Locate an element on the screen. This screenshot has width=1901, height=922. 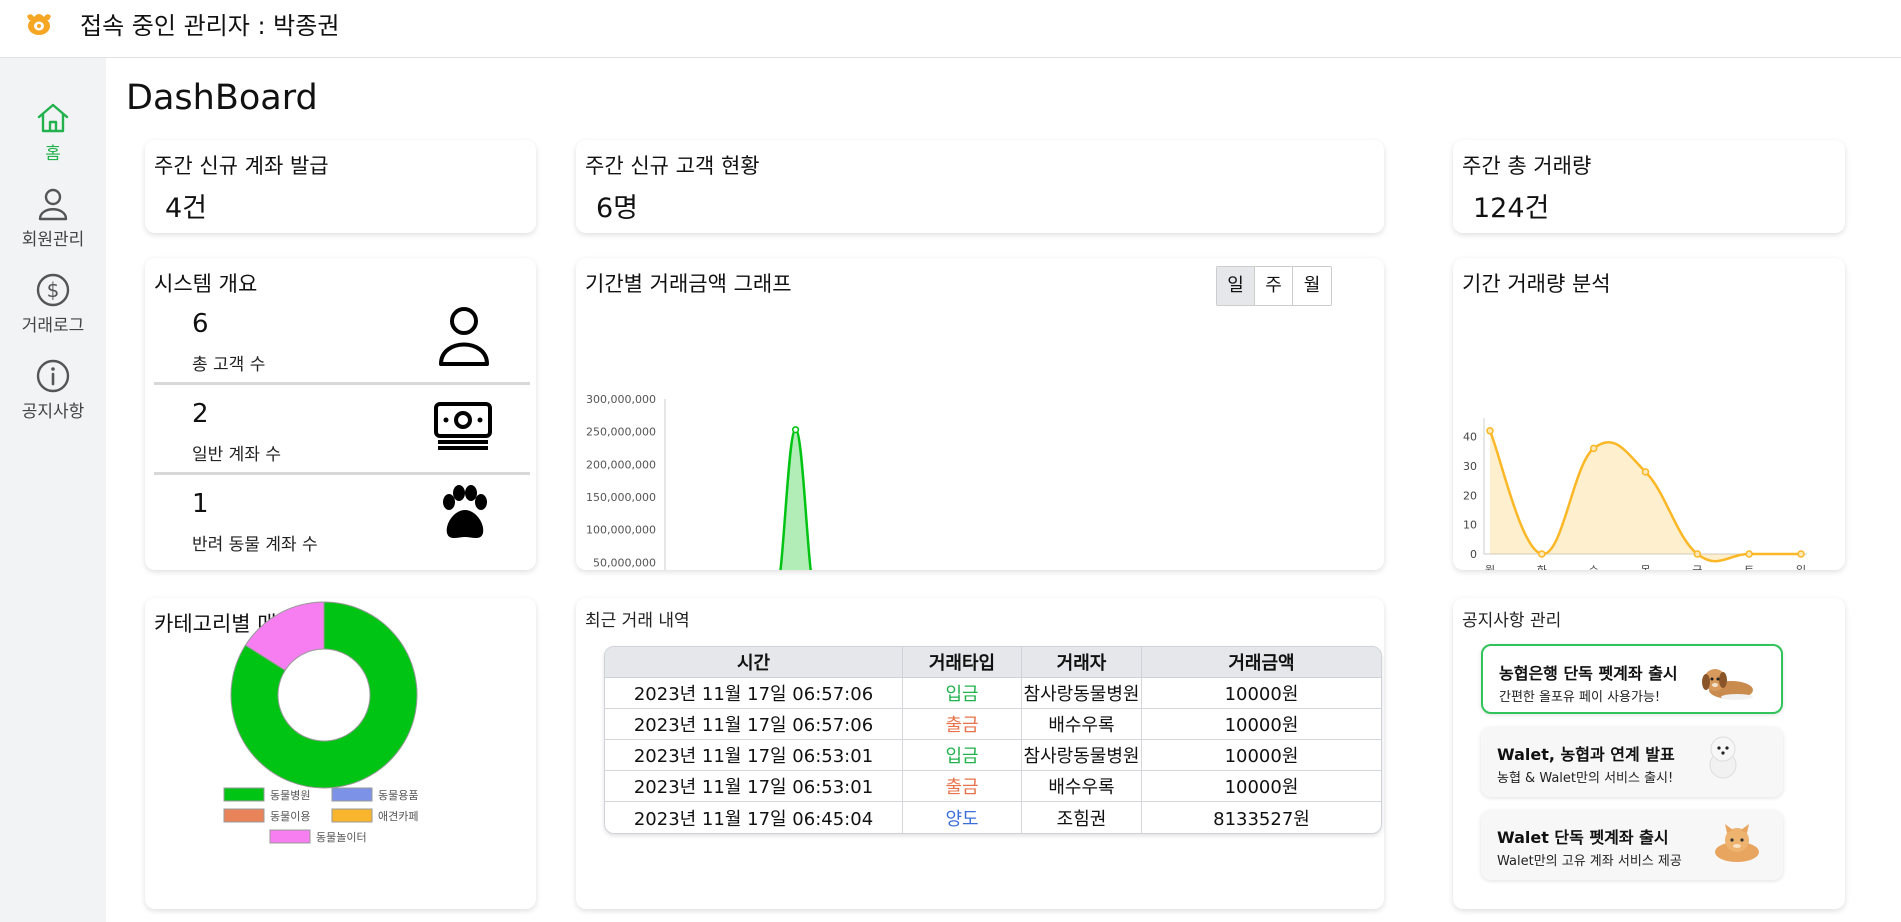
new-accounts-card: 주간 신규 계좌 발급 4건 is located at coordinates (340, 186).